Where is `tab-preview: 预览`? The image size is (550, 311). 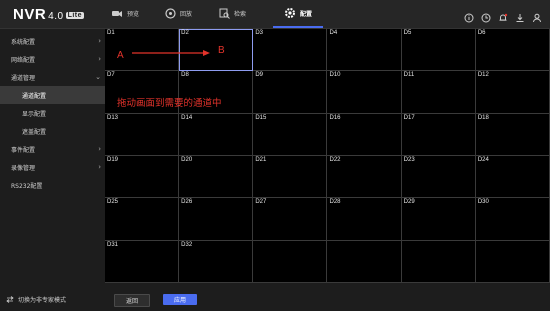
tab-preview: 预览 is located at coordinates (125, 13).